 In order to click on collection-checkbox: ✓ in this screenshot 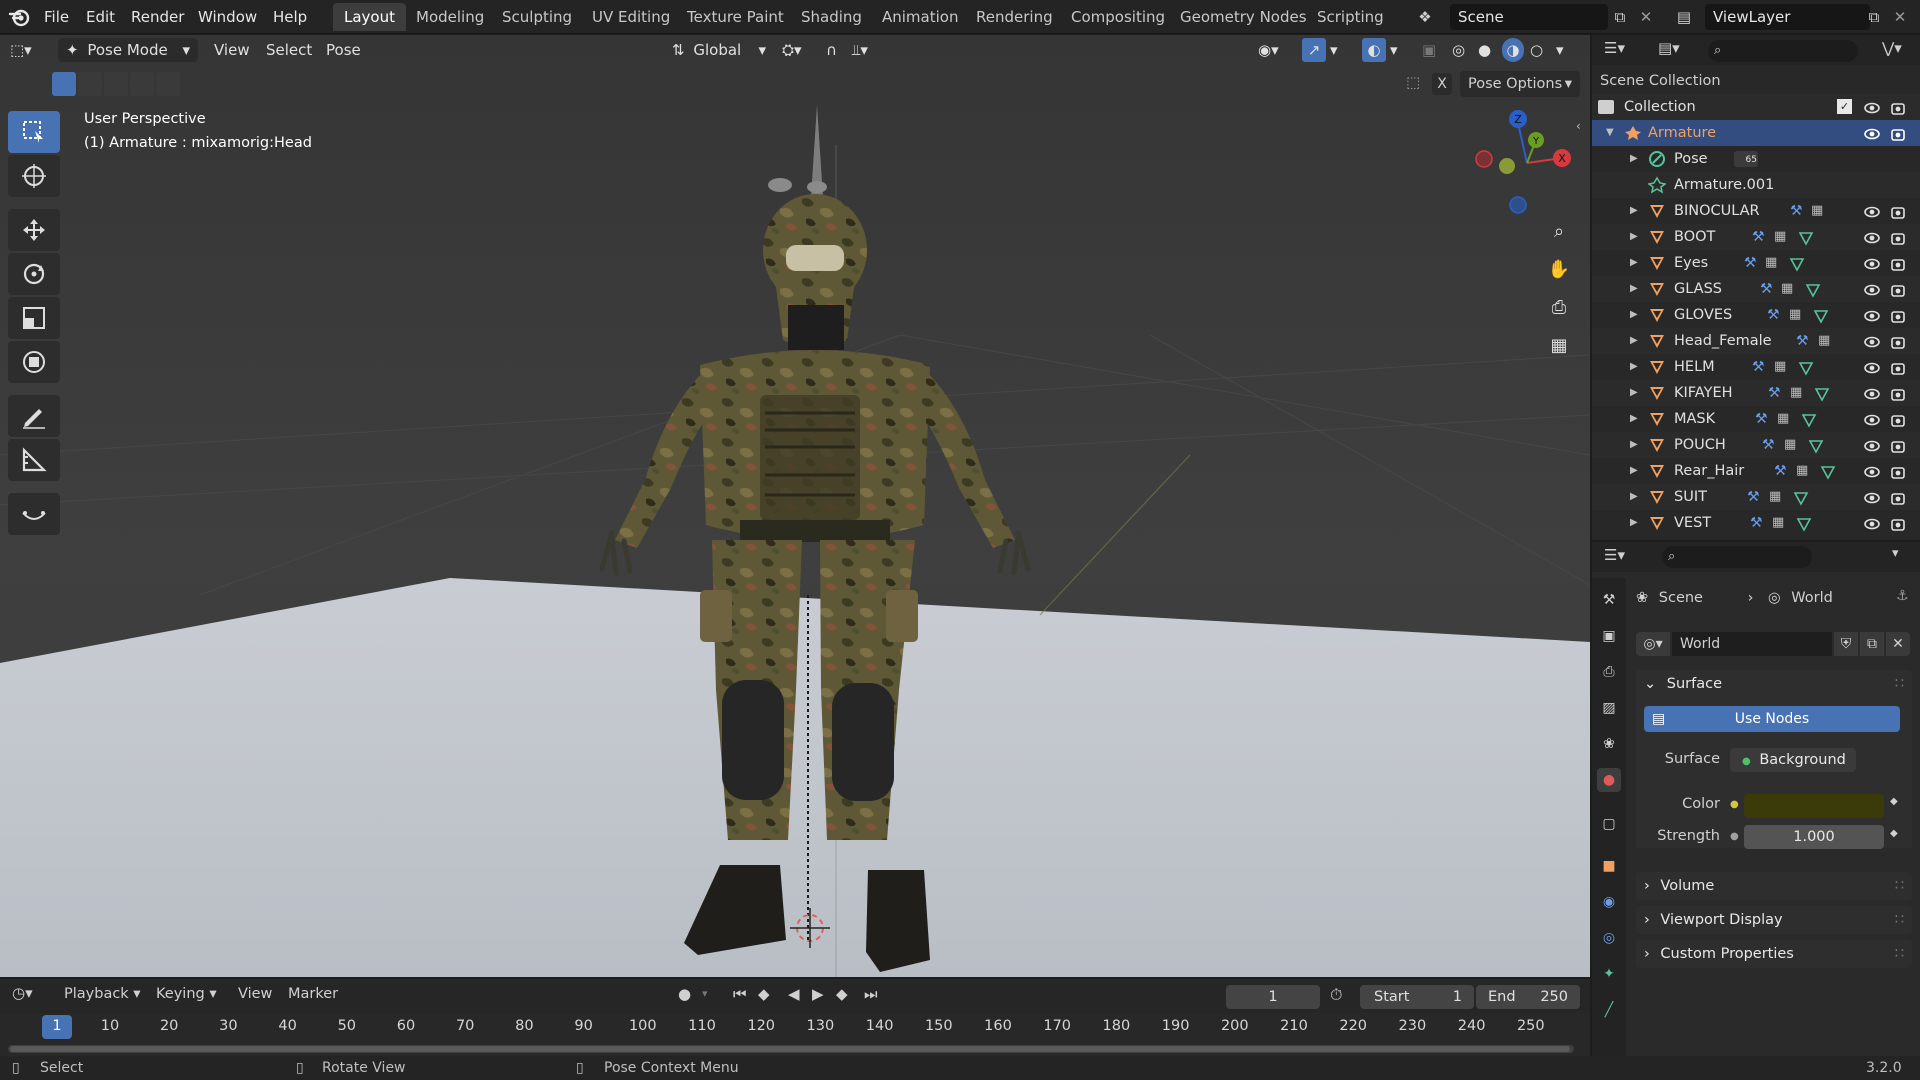, I will do `click(1844, 106)`.